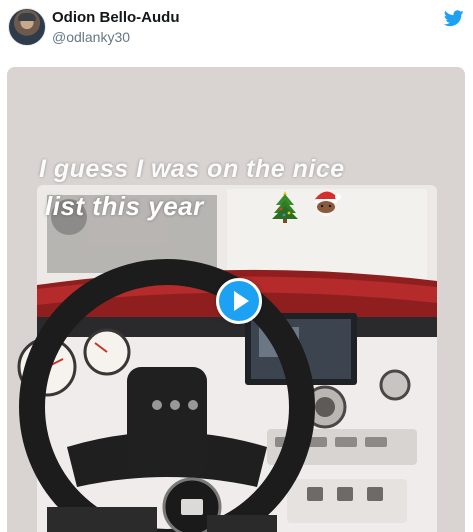 This screenshot has height=532, width=473. I want to click on play-button, so click(239, 301).